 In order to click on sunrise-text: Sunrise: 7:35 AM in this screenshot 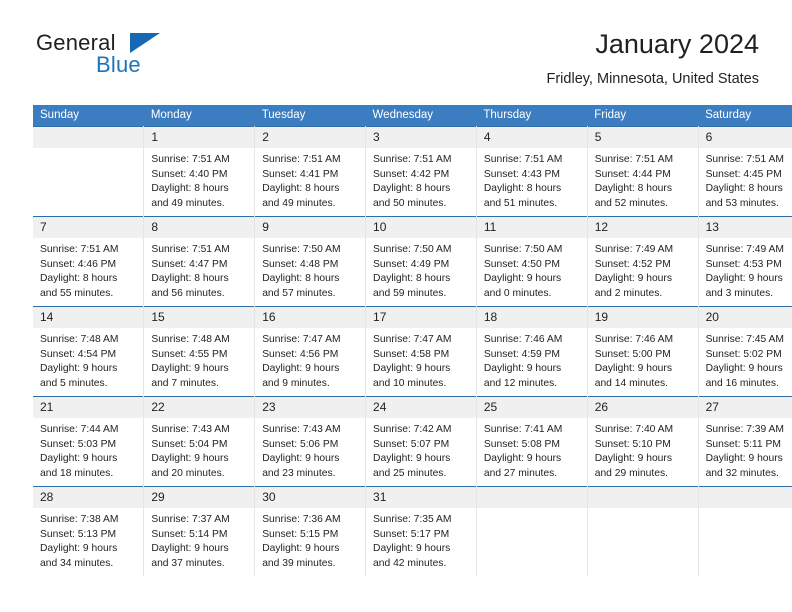, I will do `click(412, 519)`.